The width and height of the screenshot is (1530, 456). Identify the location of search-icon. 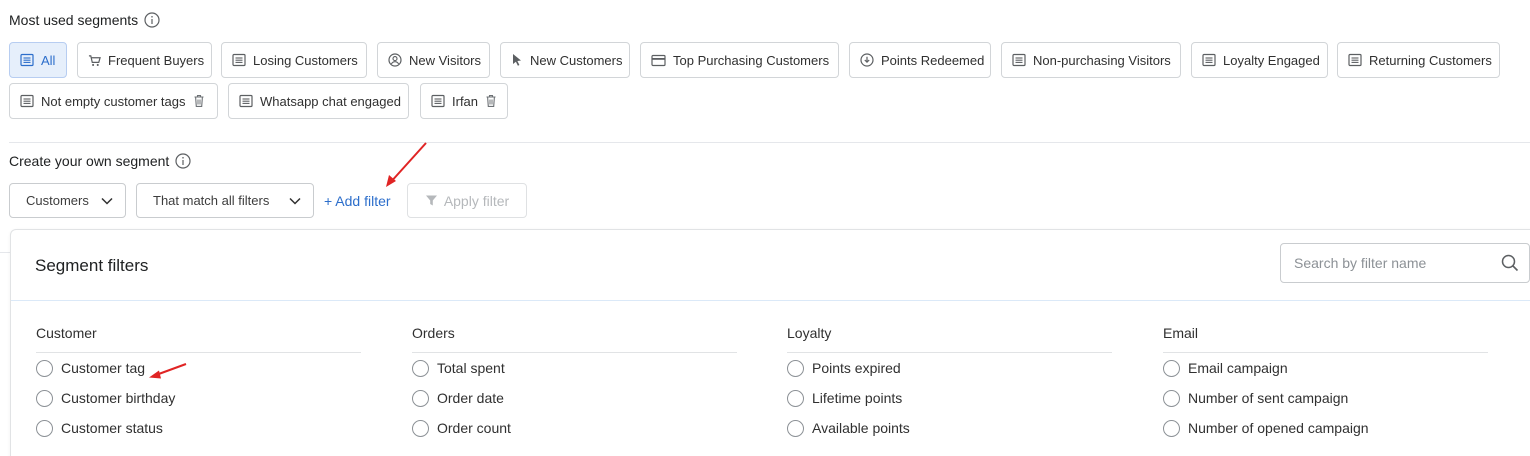
(1510, 263).